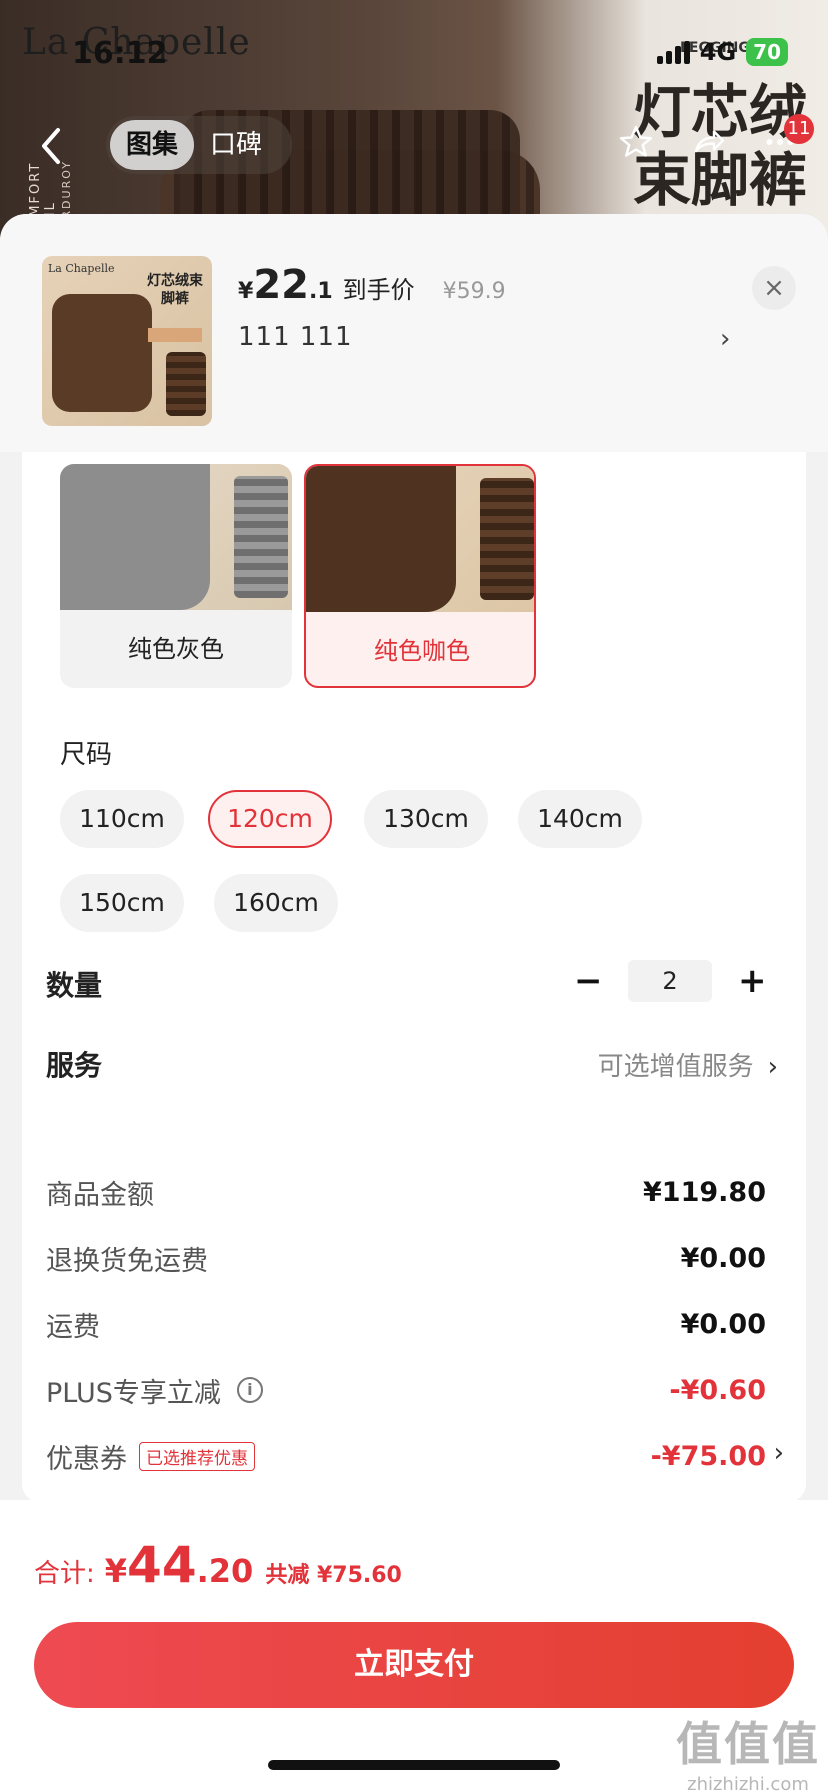 The image size is (828, 1792). I want to click on color-option-label: 纯色灰色, so click(176, 649).